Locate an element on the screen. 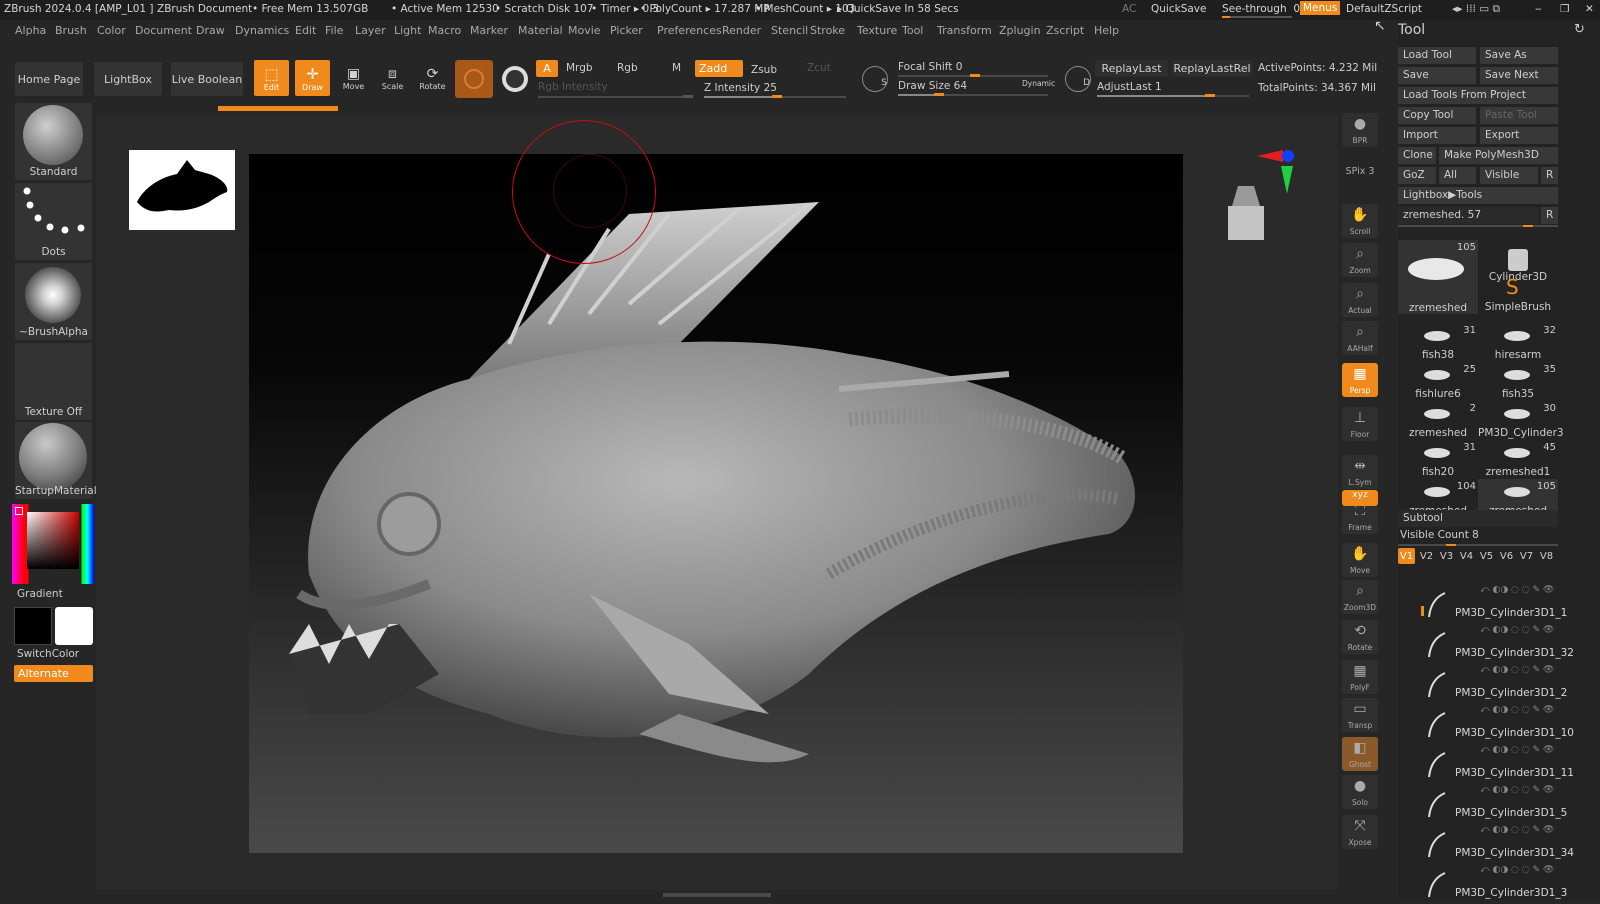  subtool-row: ⤺ ◐◑ ◌ ◌ ✎ 👁 PM3D_Cylinder3D1_3 is located at coordinates (1510, 884).